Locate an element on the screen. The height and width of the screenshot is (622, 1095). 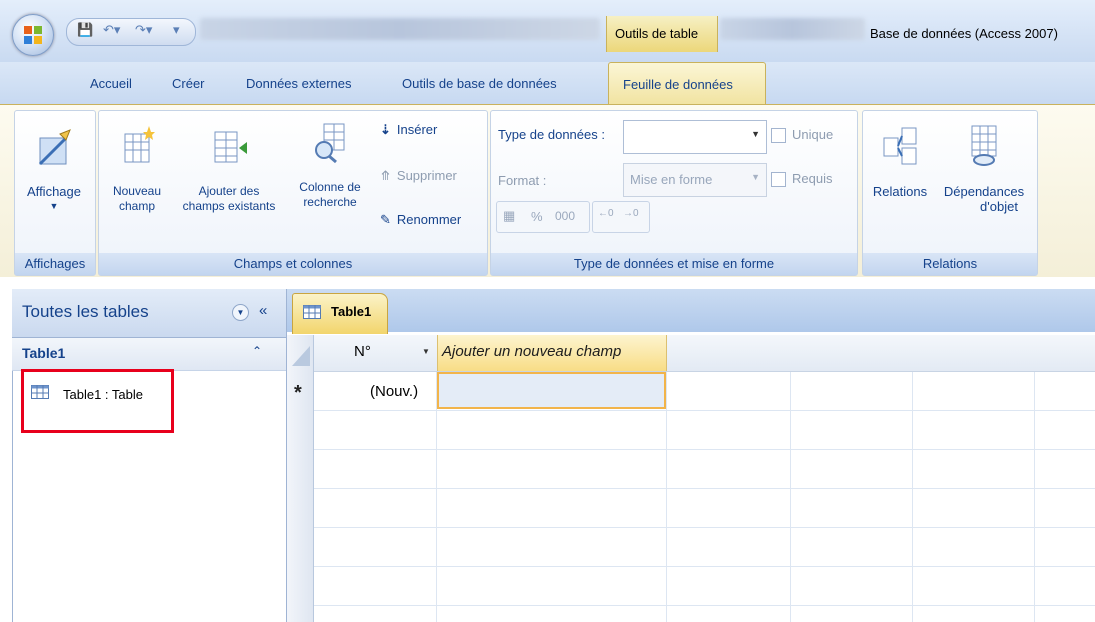
view-button: Affichage ▼ is located at coordinates (54, 180).